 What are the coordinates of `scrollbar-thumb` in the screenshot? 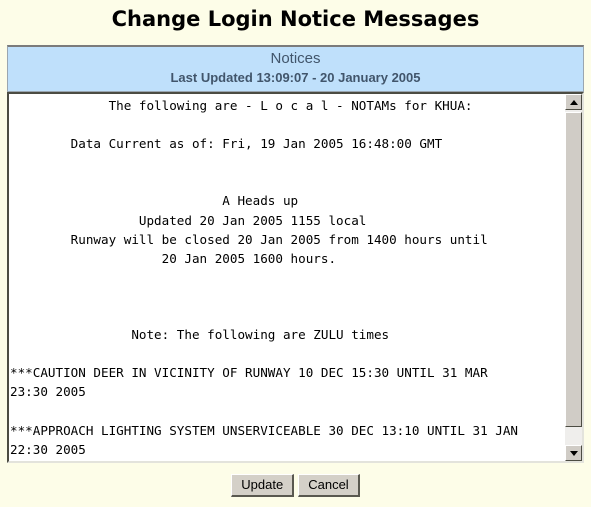 It's located at (573, 269).